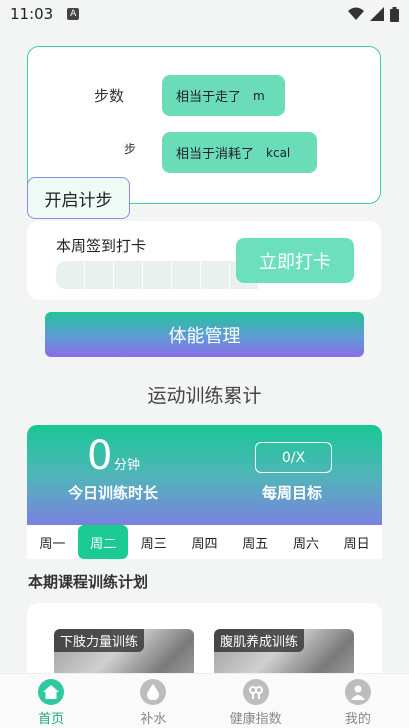 This screenshot has width=409, height=728. What do you see at coordinates (130, 149) in the screenshot?
I see `step-unit-label: 步` at bounding box center [130, 149].